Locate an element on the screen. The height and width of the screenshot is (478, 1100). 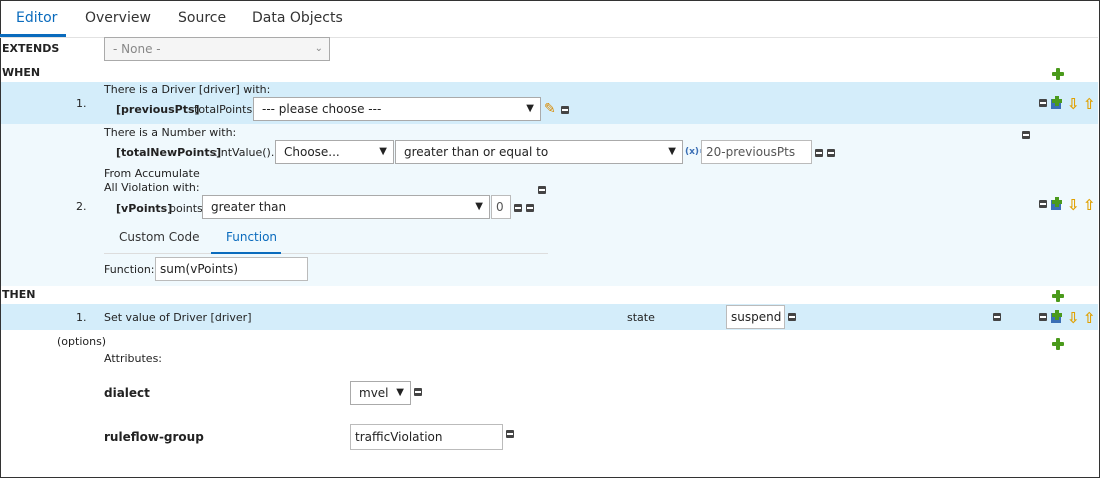
then-row-1-value-text: suspend is located at coordinates (756, 317).